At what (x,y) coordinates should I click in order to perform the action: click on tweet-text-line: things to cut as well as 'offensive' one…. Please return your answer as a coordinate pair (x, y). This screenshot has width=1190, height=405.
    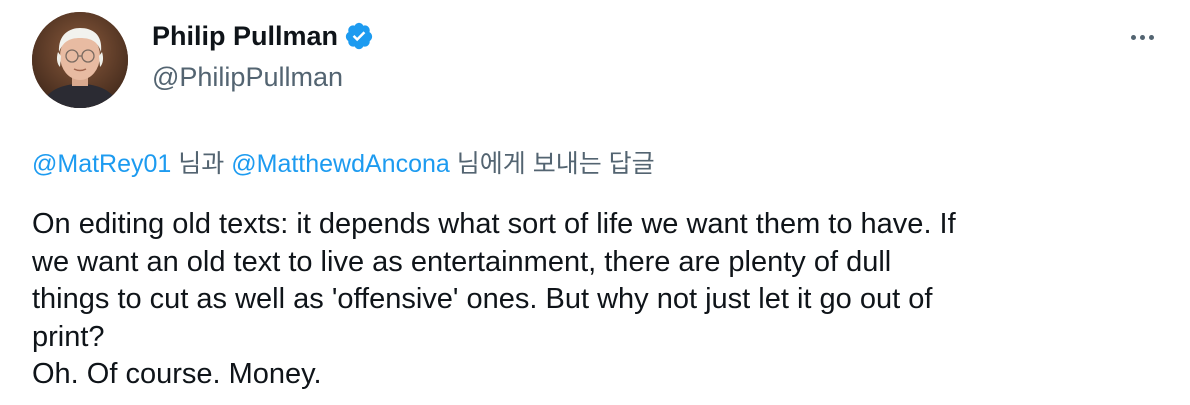
    Looking at the image, I should click on (482, 299).